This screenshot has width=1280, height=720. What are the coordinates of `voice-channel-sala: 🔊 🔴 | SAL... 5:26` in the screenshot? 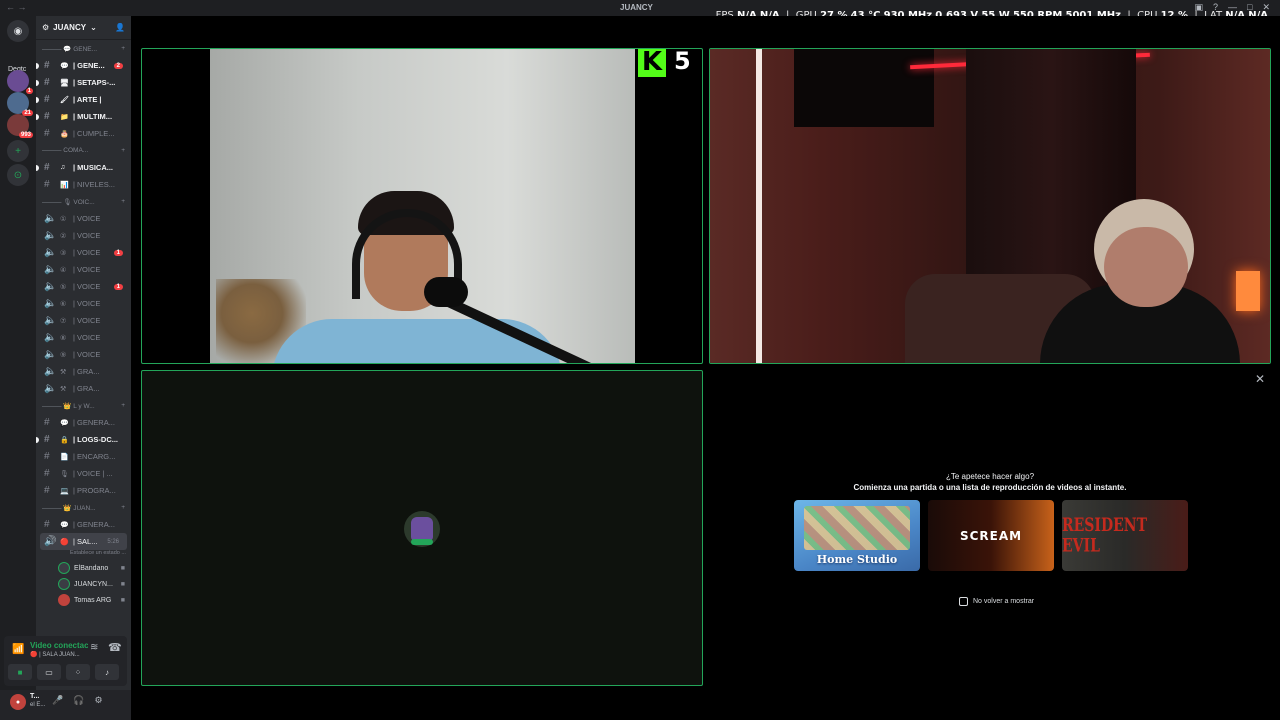 It's located at (83, 541).